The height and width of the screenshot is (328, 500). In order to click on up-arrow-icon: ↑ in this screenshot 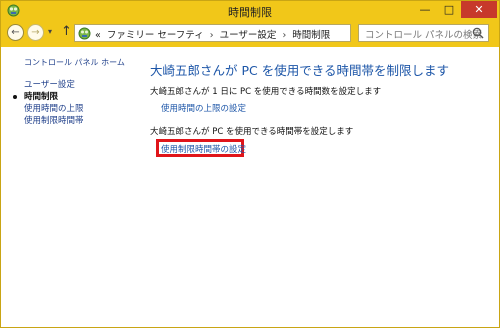, I will do `click(66, 31)`.